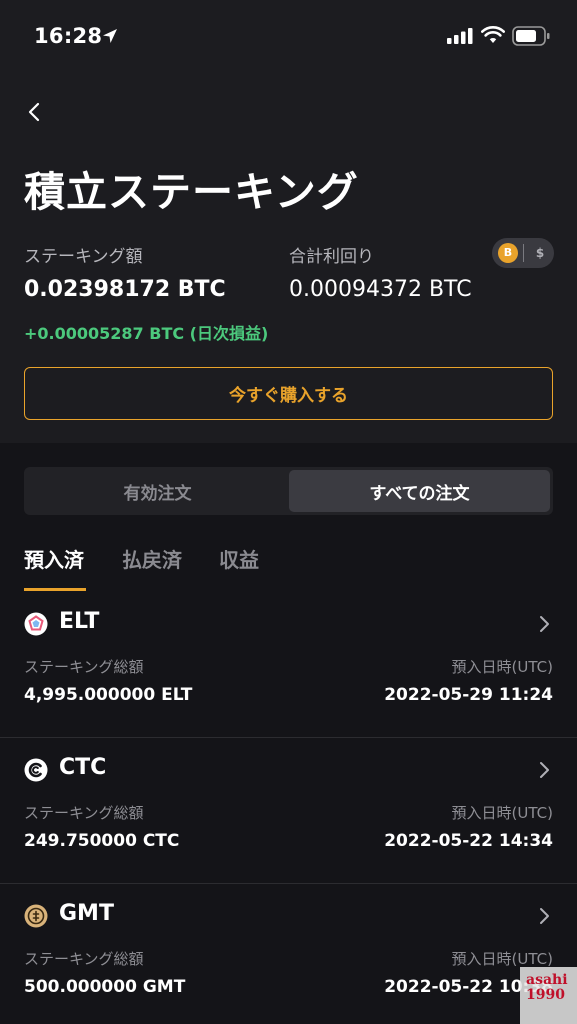  What do you see at coordinates (460, 36) in the screenshot?
I see `cellular-signal-icon` at bounding box center [460, 36].